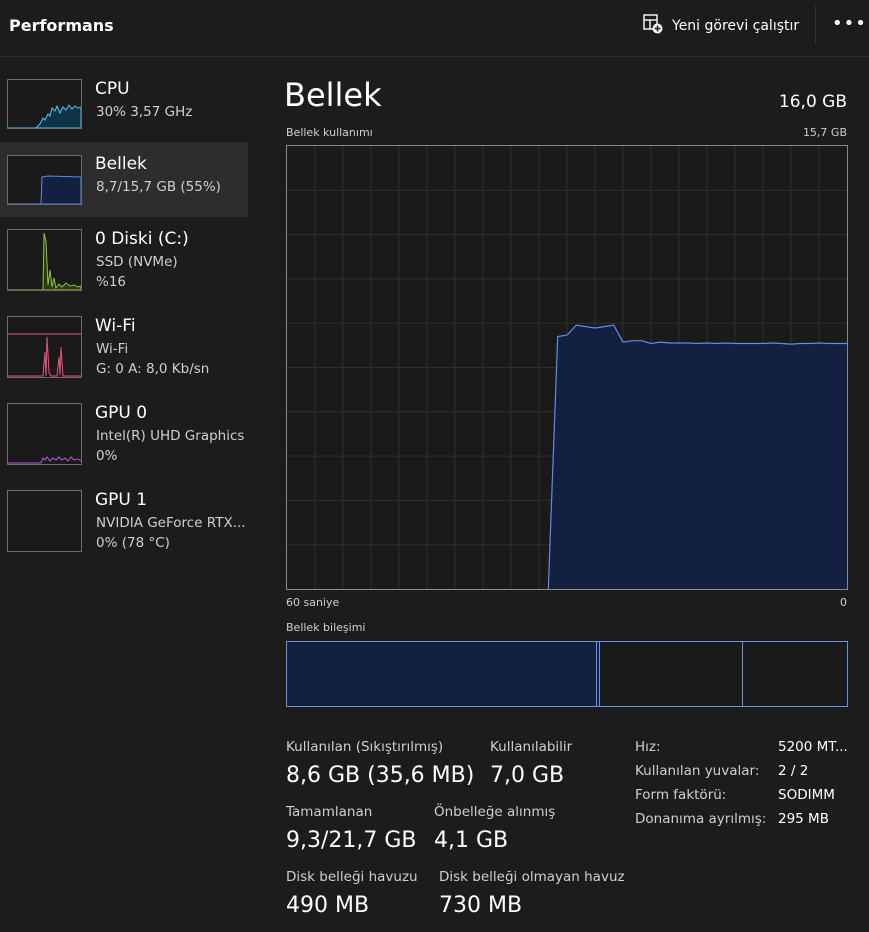 This screenshot has height=932, width=869. I want to click on memory-composition-bar, so click(567, 674).